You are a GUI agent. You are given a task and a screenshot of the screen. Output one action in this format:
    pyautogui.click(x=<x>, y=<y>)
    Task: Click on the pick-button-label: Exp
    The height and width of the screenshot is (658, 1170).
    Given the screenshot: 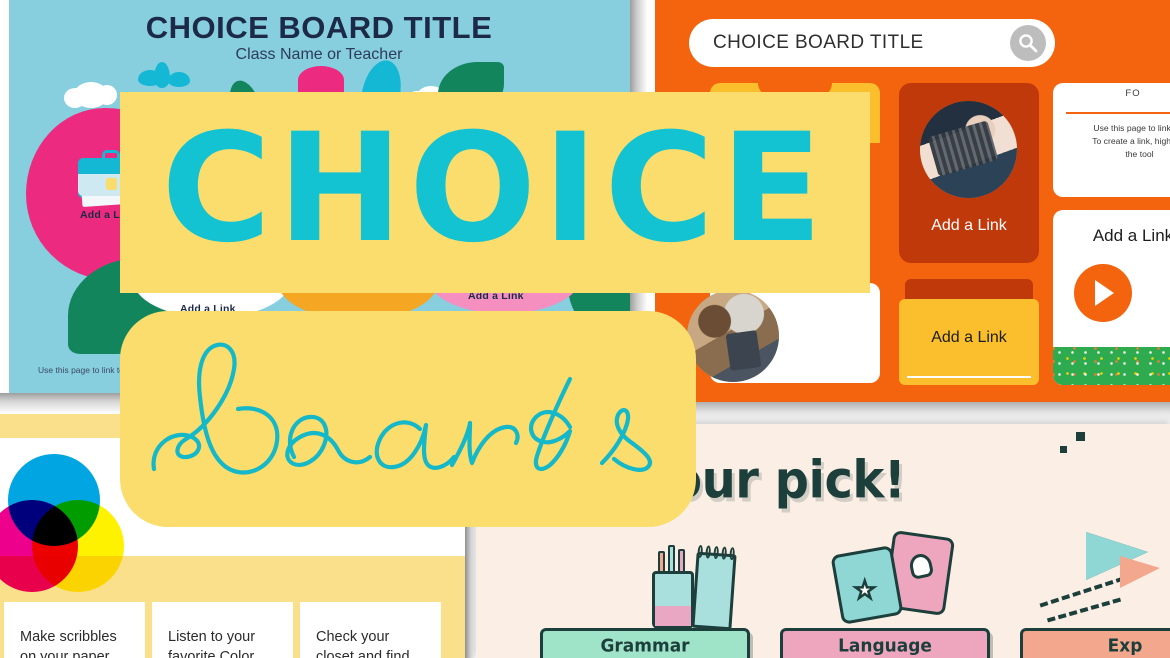 What is the action you would take?
    pyautogui.click(x=1125, y=645)
    